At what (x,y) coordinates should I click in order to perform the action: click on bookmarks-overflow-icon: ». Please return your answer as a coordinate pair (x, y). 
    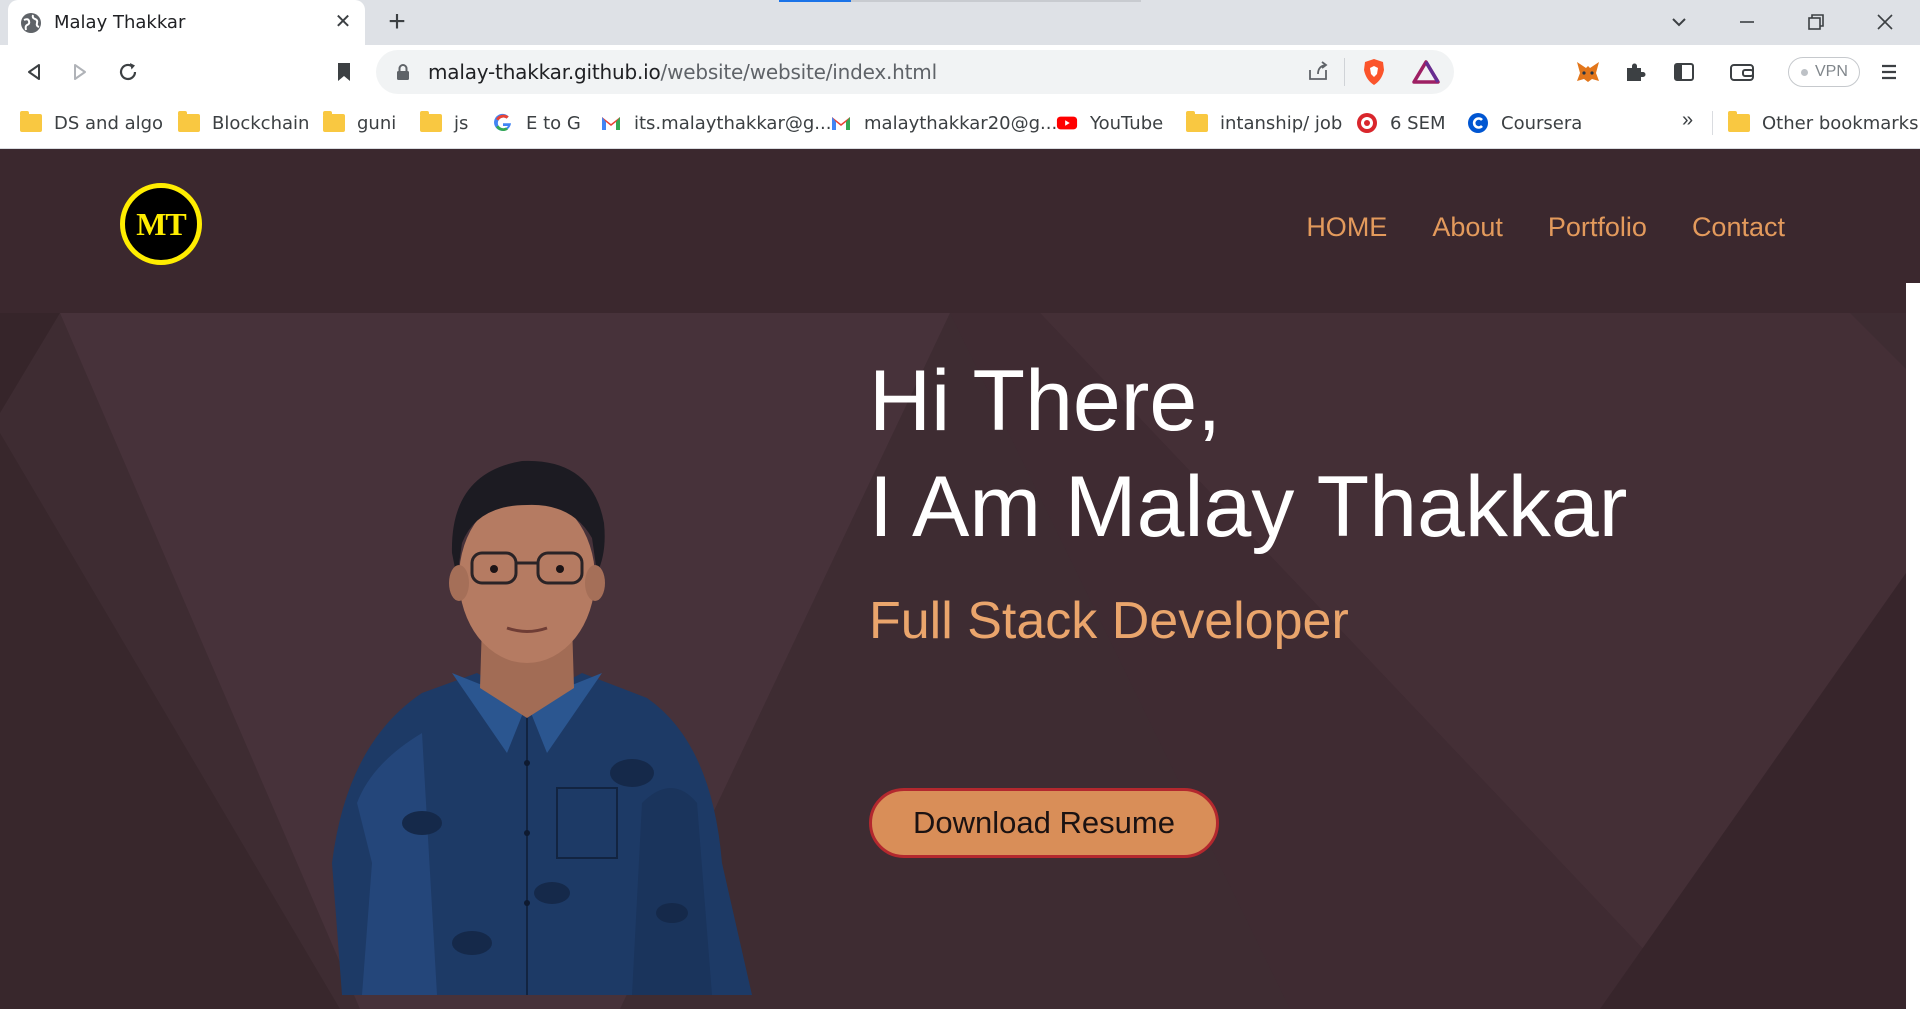
    Looking at the image, I should click on (1687, 120).